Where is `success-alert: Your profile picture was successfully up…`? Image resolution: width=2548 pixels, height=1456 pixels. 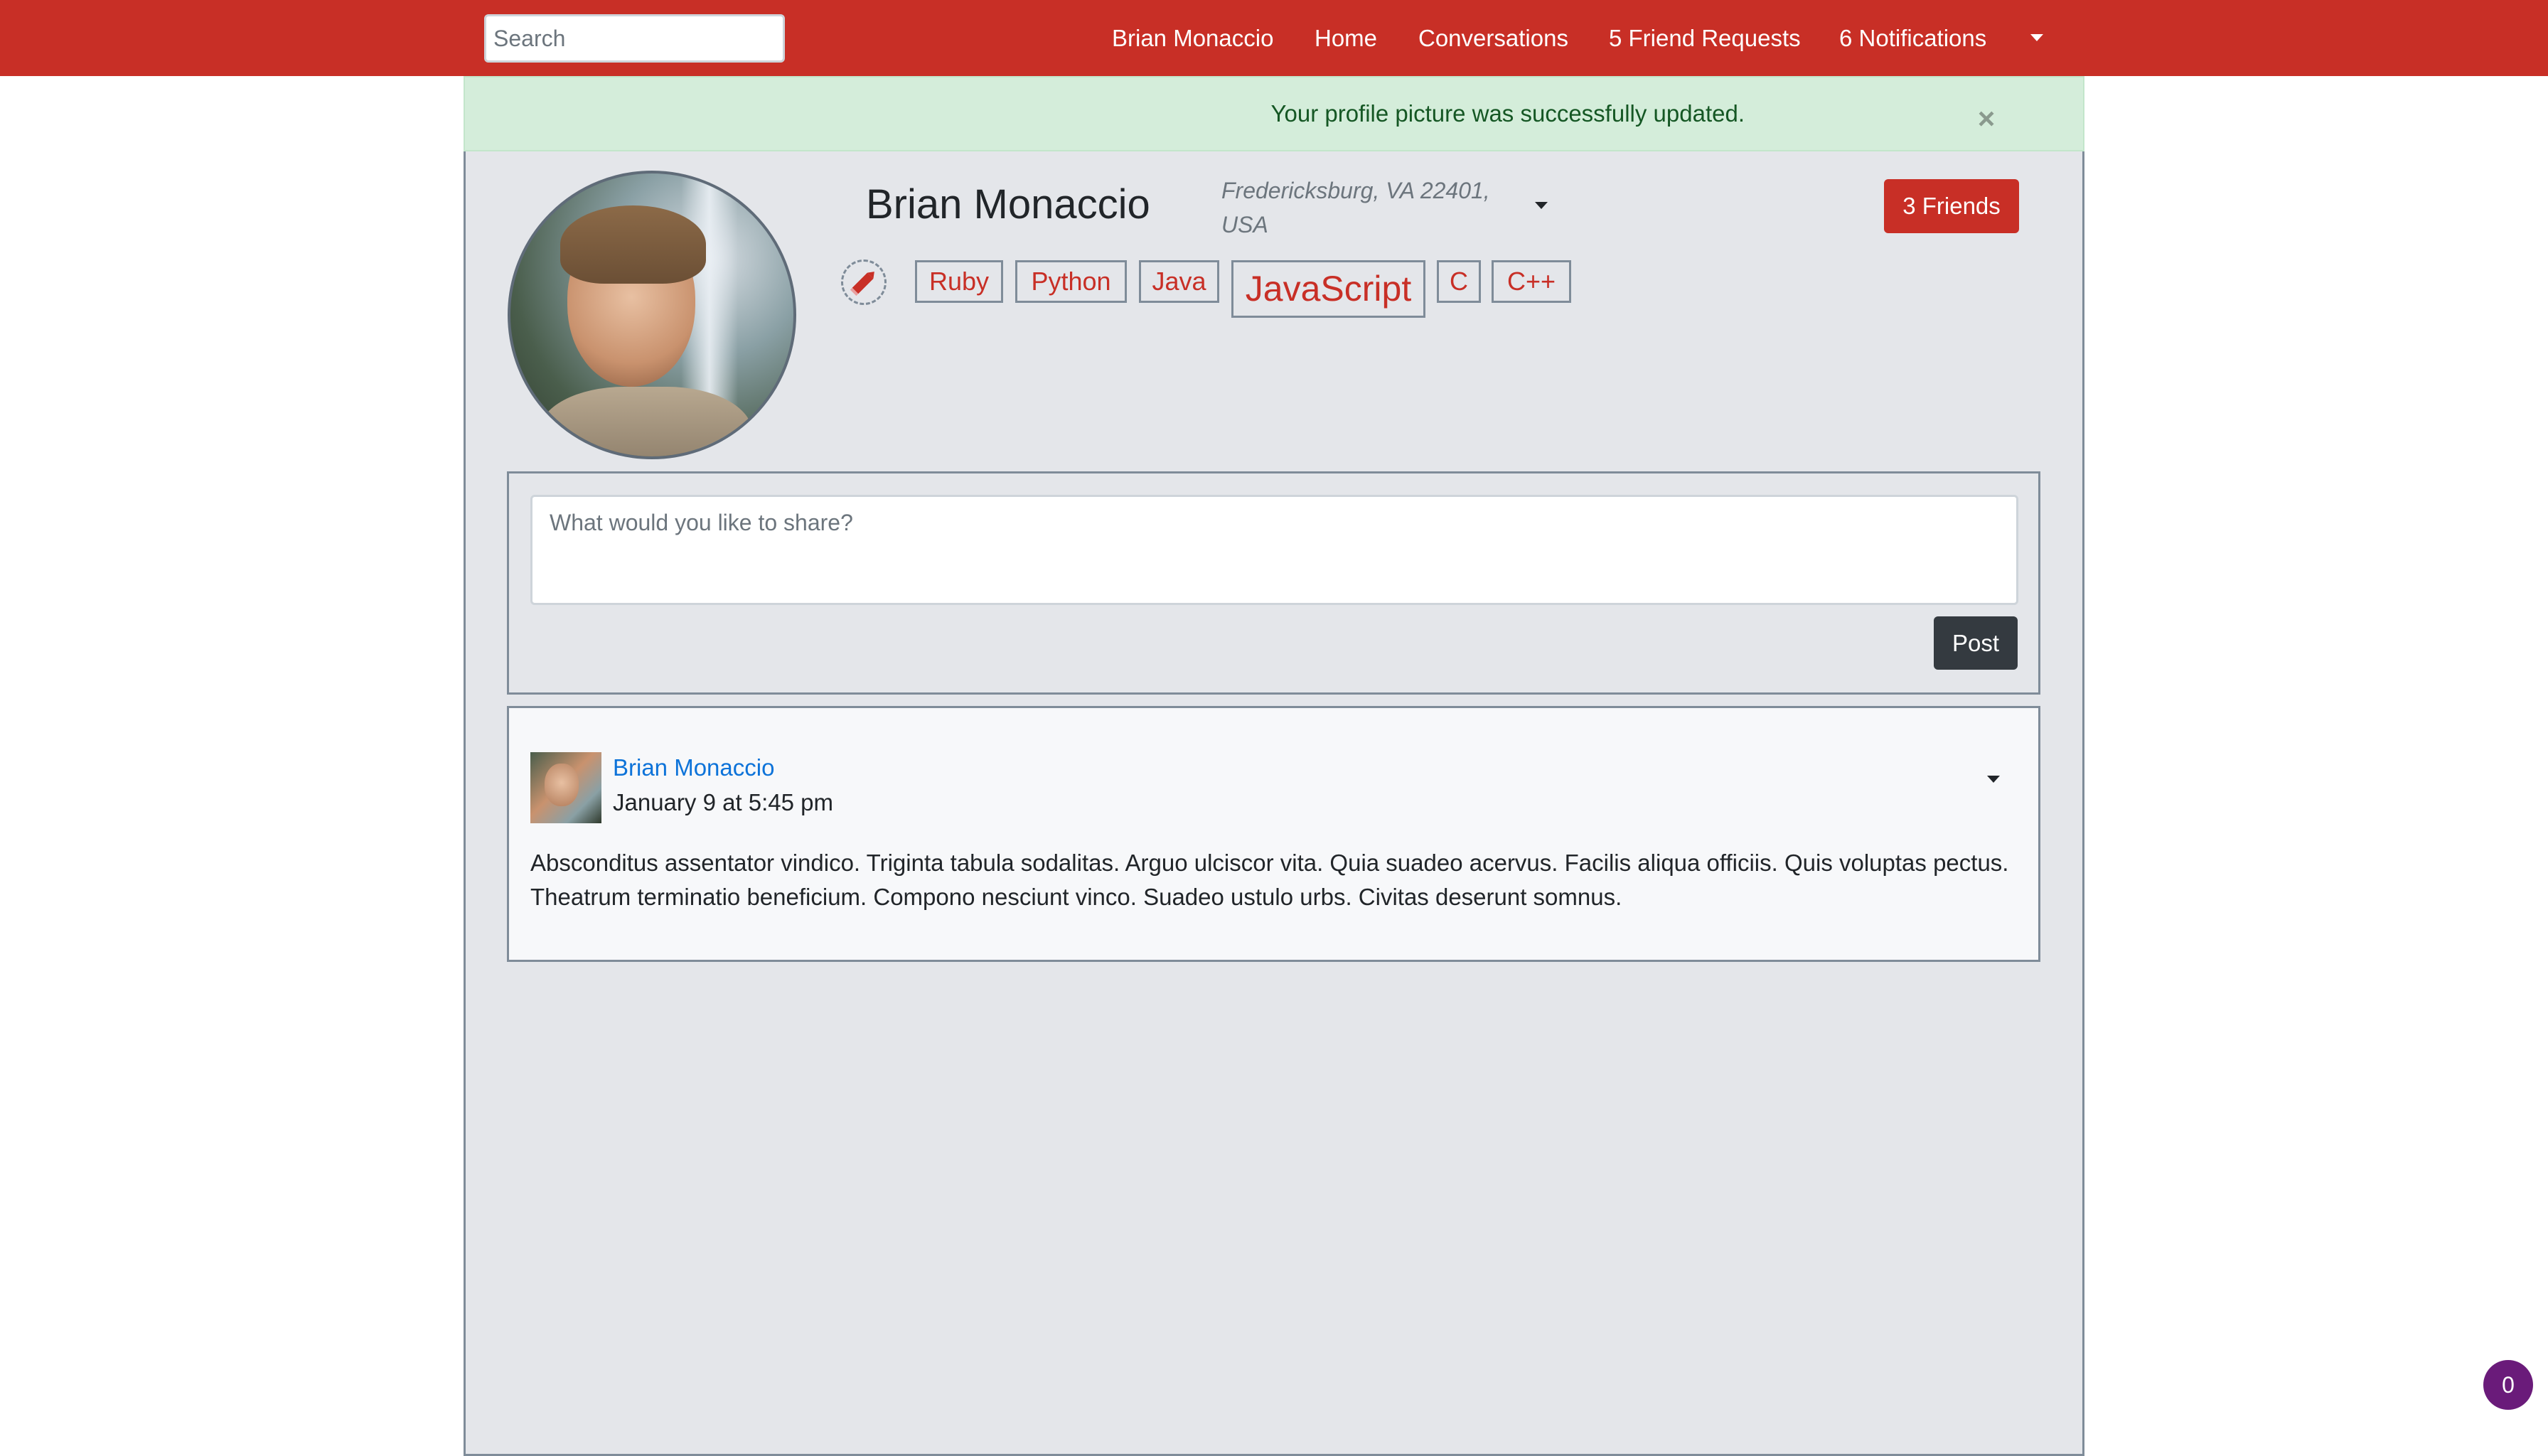 success-alert: Your profile picture was successfully up… is located at coordinates (1274, 113).